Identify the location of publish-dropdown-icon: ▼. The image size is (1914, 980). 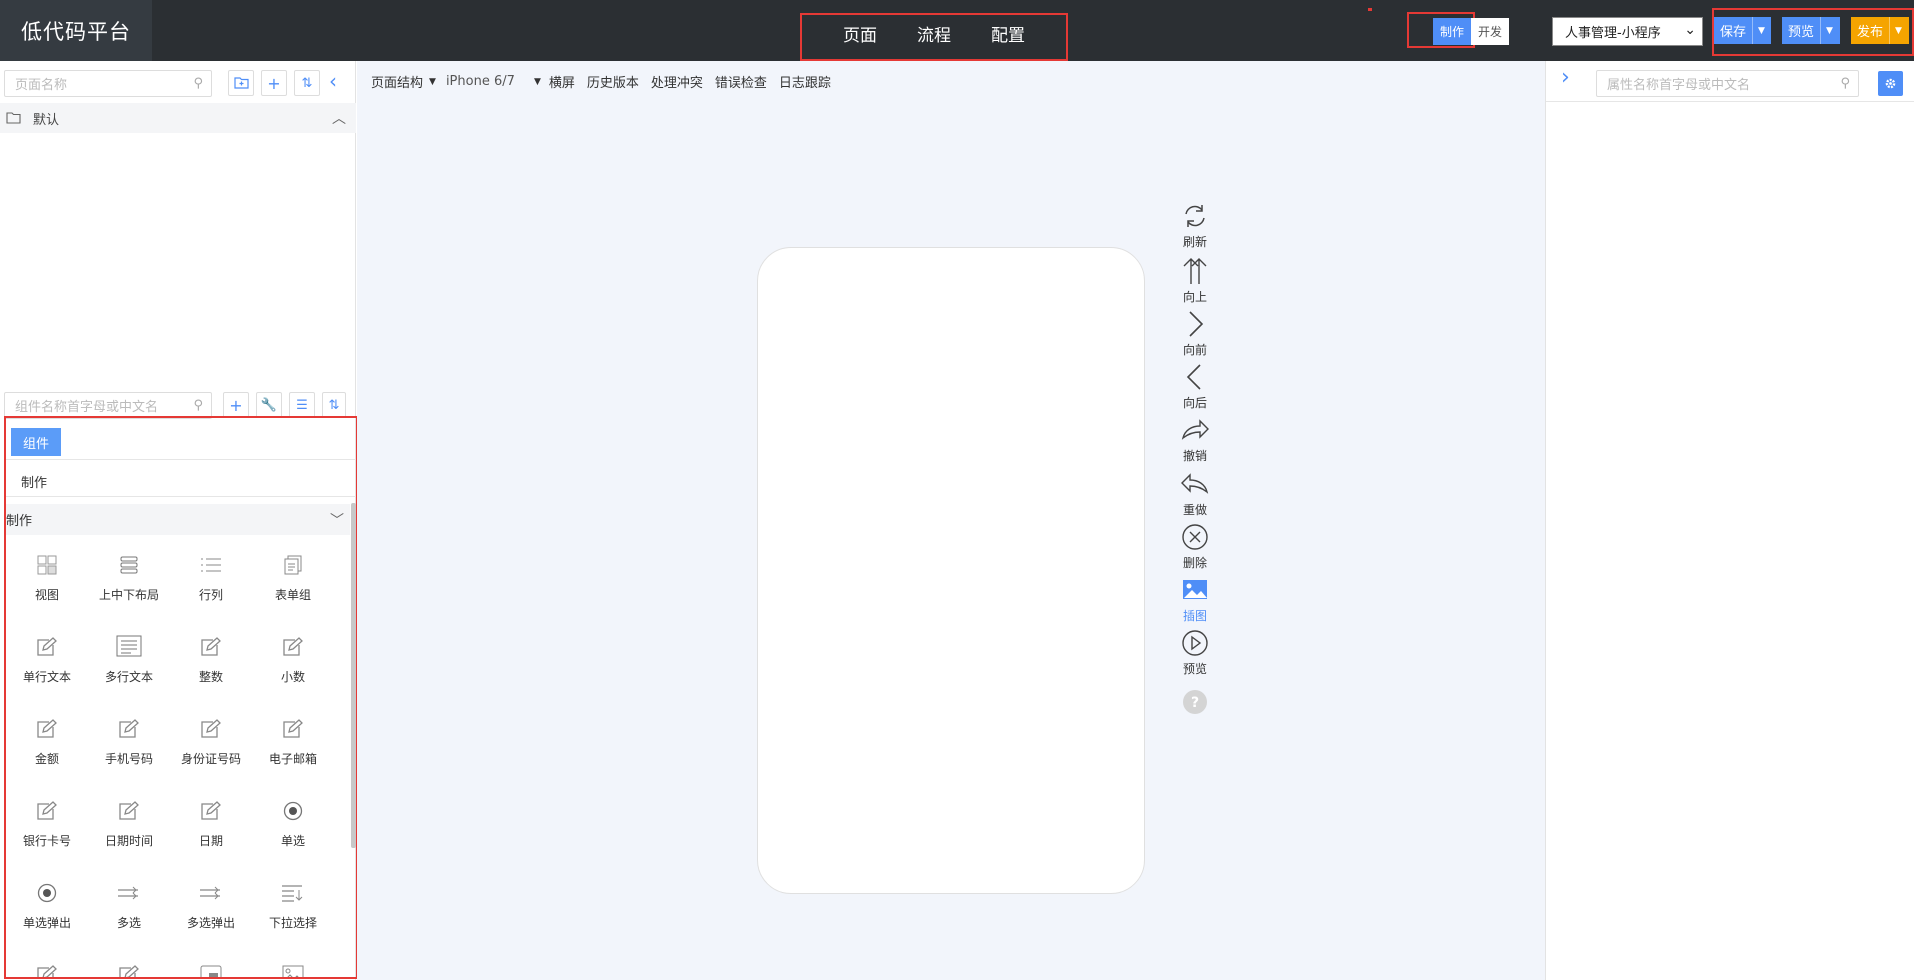
(1898, 30).